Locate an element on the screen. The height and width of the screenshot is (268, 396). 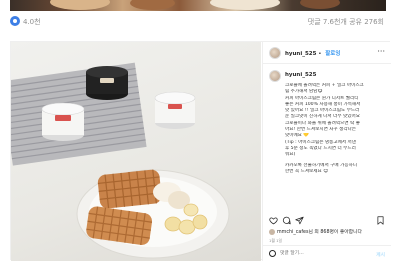
previous-post-photo is located at coordinates (198, 5).